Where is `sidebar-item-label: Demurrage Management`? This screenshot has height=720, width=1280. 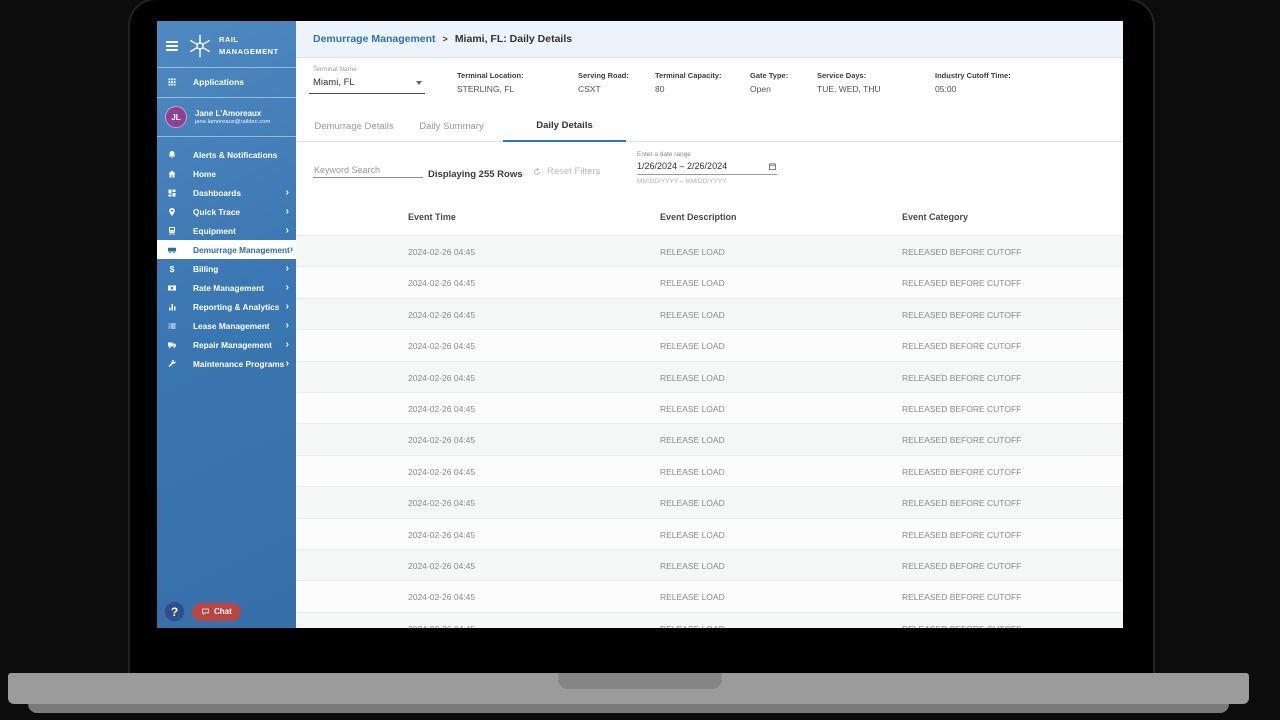
sidebar-item-label: Demurrage Management is located at coordinates (241, 249).